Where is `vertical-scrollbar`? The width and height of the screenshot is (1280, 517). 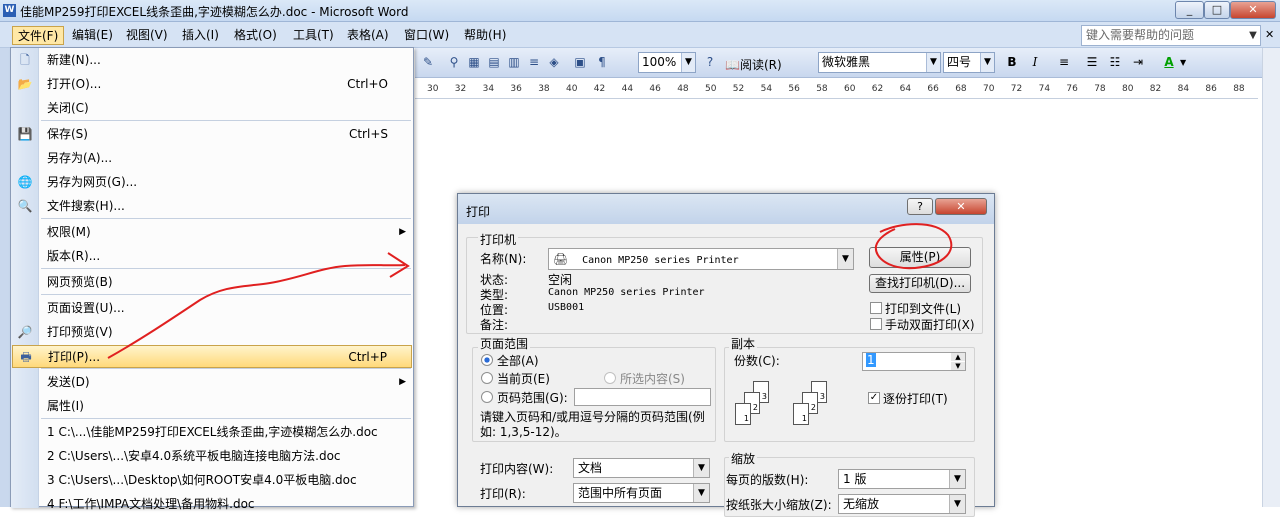
vertical-scrollbar is located at coordinates (1271, 277).